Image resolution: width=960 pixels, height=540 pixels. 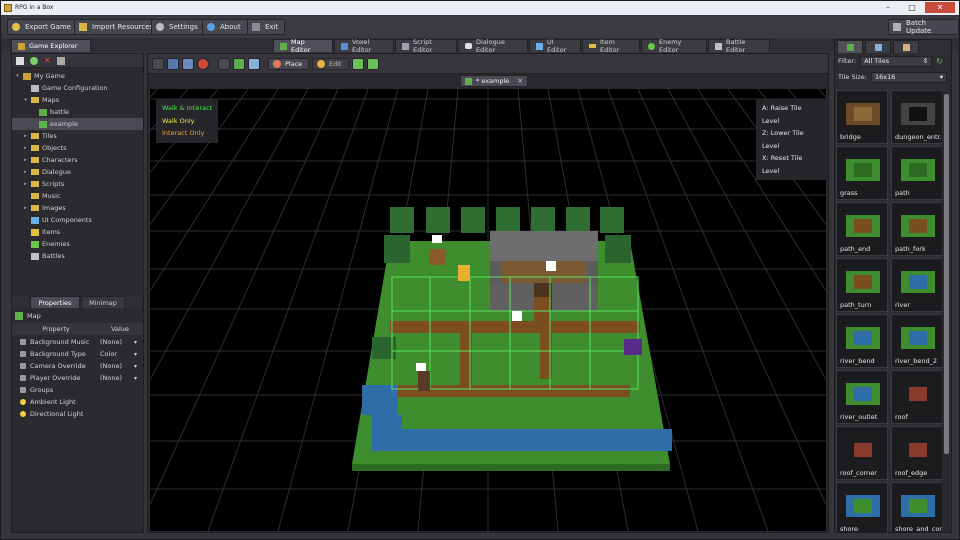 What do you see at coordinates (55, 302) in the screenshot?
I see `tab-properties: Properties` at bounding box center [55, 302].